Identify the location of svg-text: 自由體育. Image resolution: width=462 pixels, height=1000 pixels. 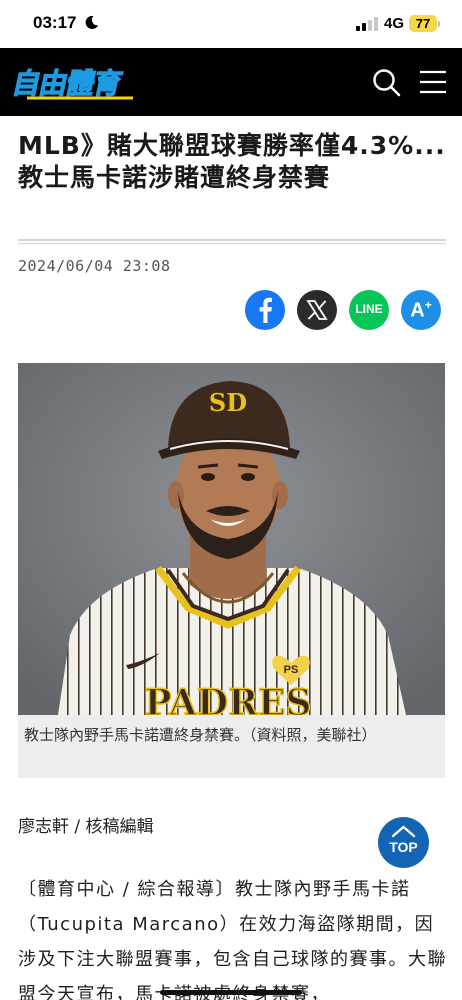
(67, 83).